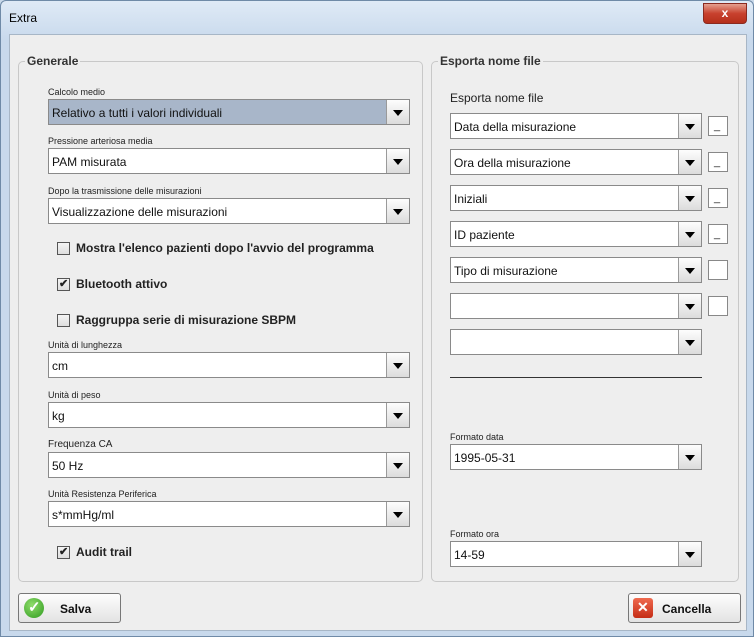 The height and width of the screenshot is (637, 754). What do you see at coordinates (137, 113) in the screenshot?
I see `calcolo-medio-value: Relativo a tutti i valori individuali` at bounding box center [137, 113].